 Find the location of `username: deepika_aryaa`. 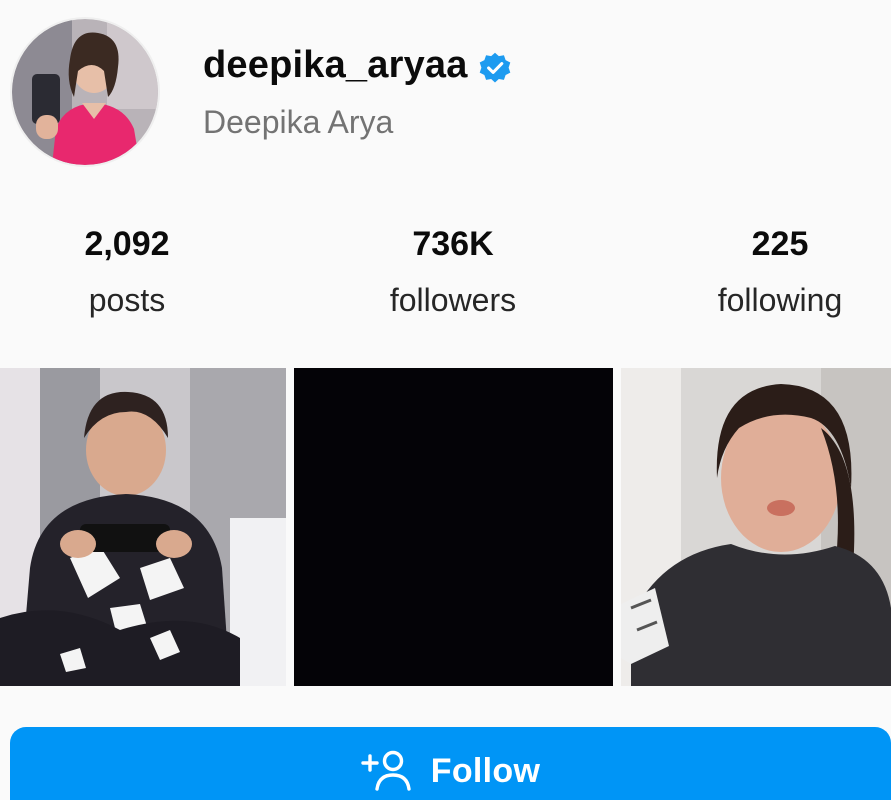

username: deepika_aryaa is located at coordinates (335, 65).